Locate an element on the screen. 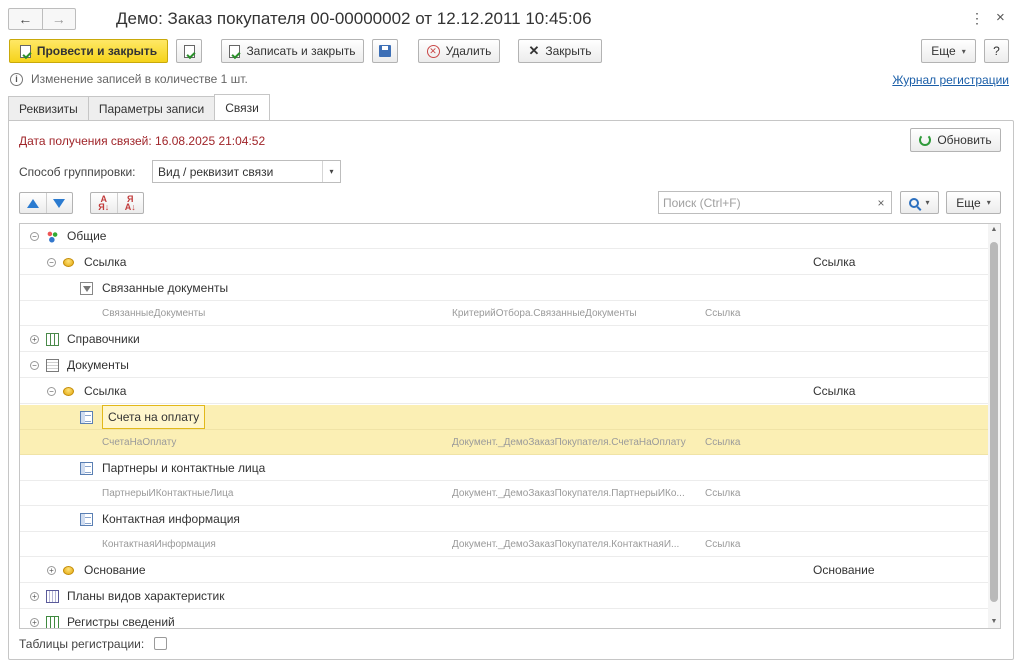 This screenshot has width=1024, height=663. tree-row-label: Связанные документы is located at coordinates (165, 288).